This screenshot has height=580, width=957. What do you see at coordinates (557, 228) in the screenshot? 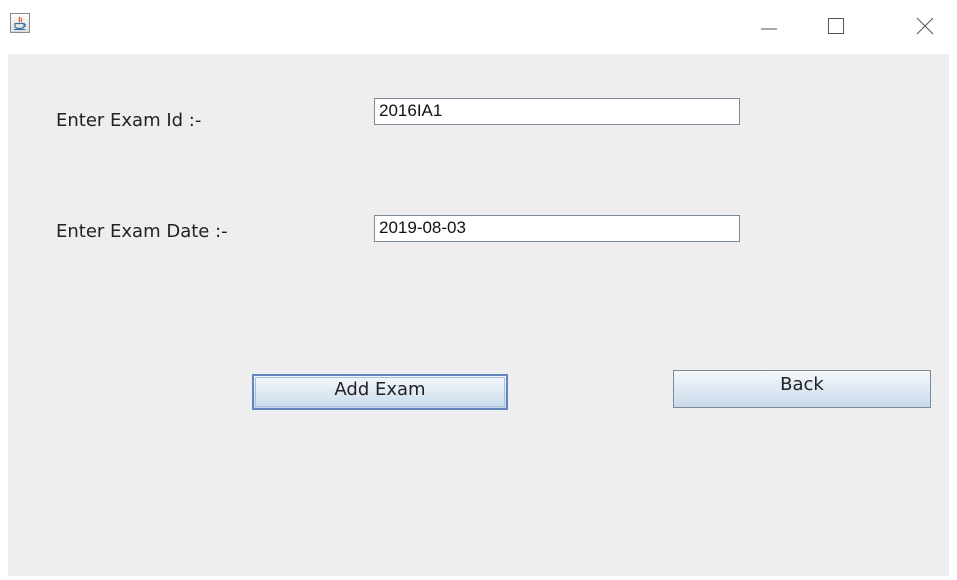
I see `exam-date-field: 2019-08-03` at bounding box center [557, 228].